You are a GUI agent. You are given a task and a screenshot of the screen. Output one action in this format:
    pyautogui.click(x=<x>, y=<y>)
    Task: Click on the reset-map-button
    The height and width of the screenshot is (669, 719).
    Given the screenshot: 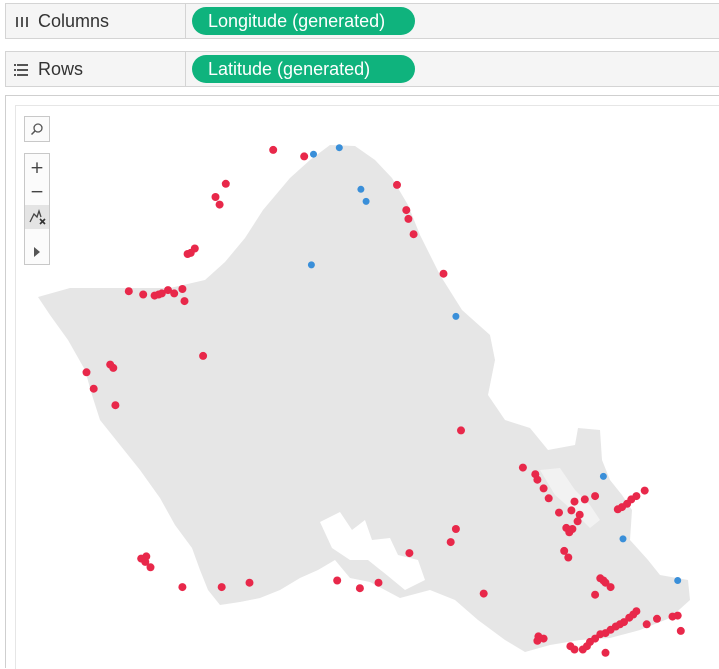 What is the action you would take?
    pyautogui.click(x=37, y=217)
    